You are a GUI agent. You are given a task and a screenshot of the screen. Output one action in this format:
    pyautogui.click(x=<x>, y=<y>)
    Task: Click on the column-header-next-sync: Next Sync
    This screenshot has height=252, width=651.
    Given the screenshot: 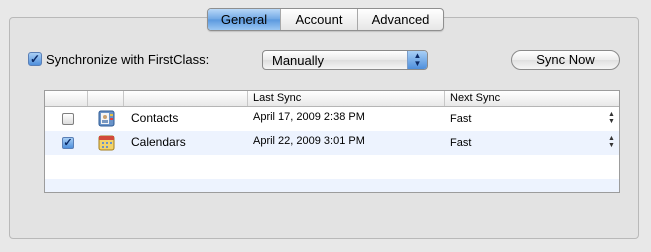 What is the action you would take?
    pyautogui.click(x=532, y=98)
    